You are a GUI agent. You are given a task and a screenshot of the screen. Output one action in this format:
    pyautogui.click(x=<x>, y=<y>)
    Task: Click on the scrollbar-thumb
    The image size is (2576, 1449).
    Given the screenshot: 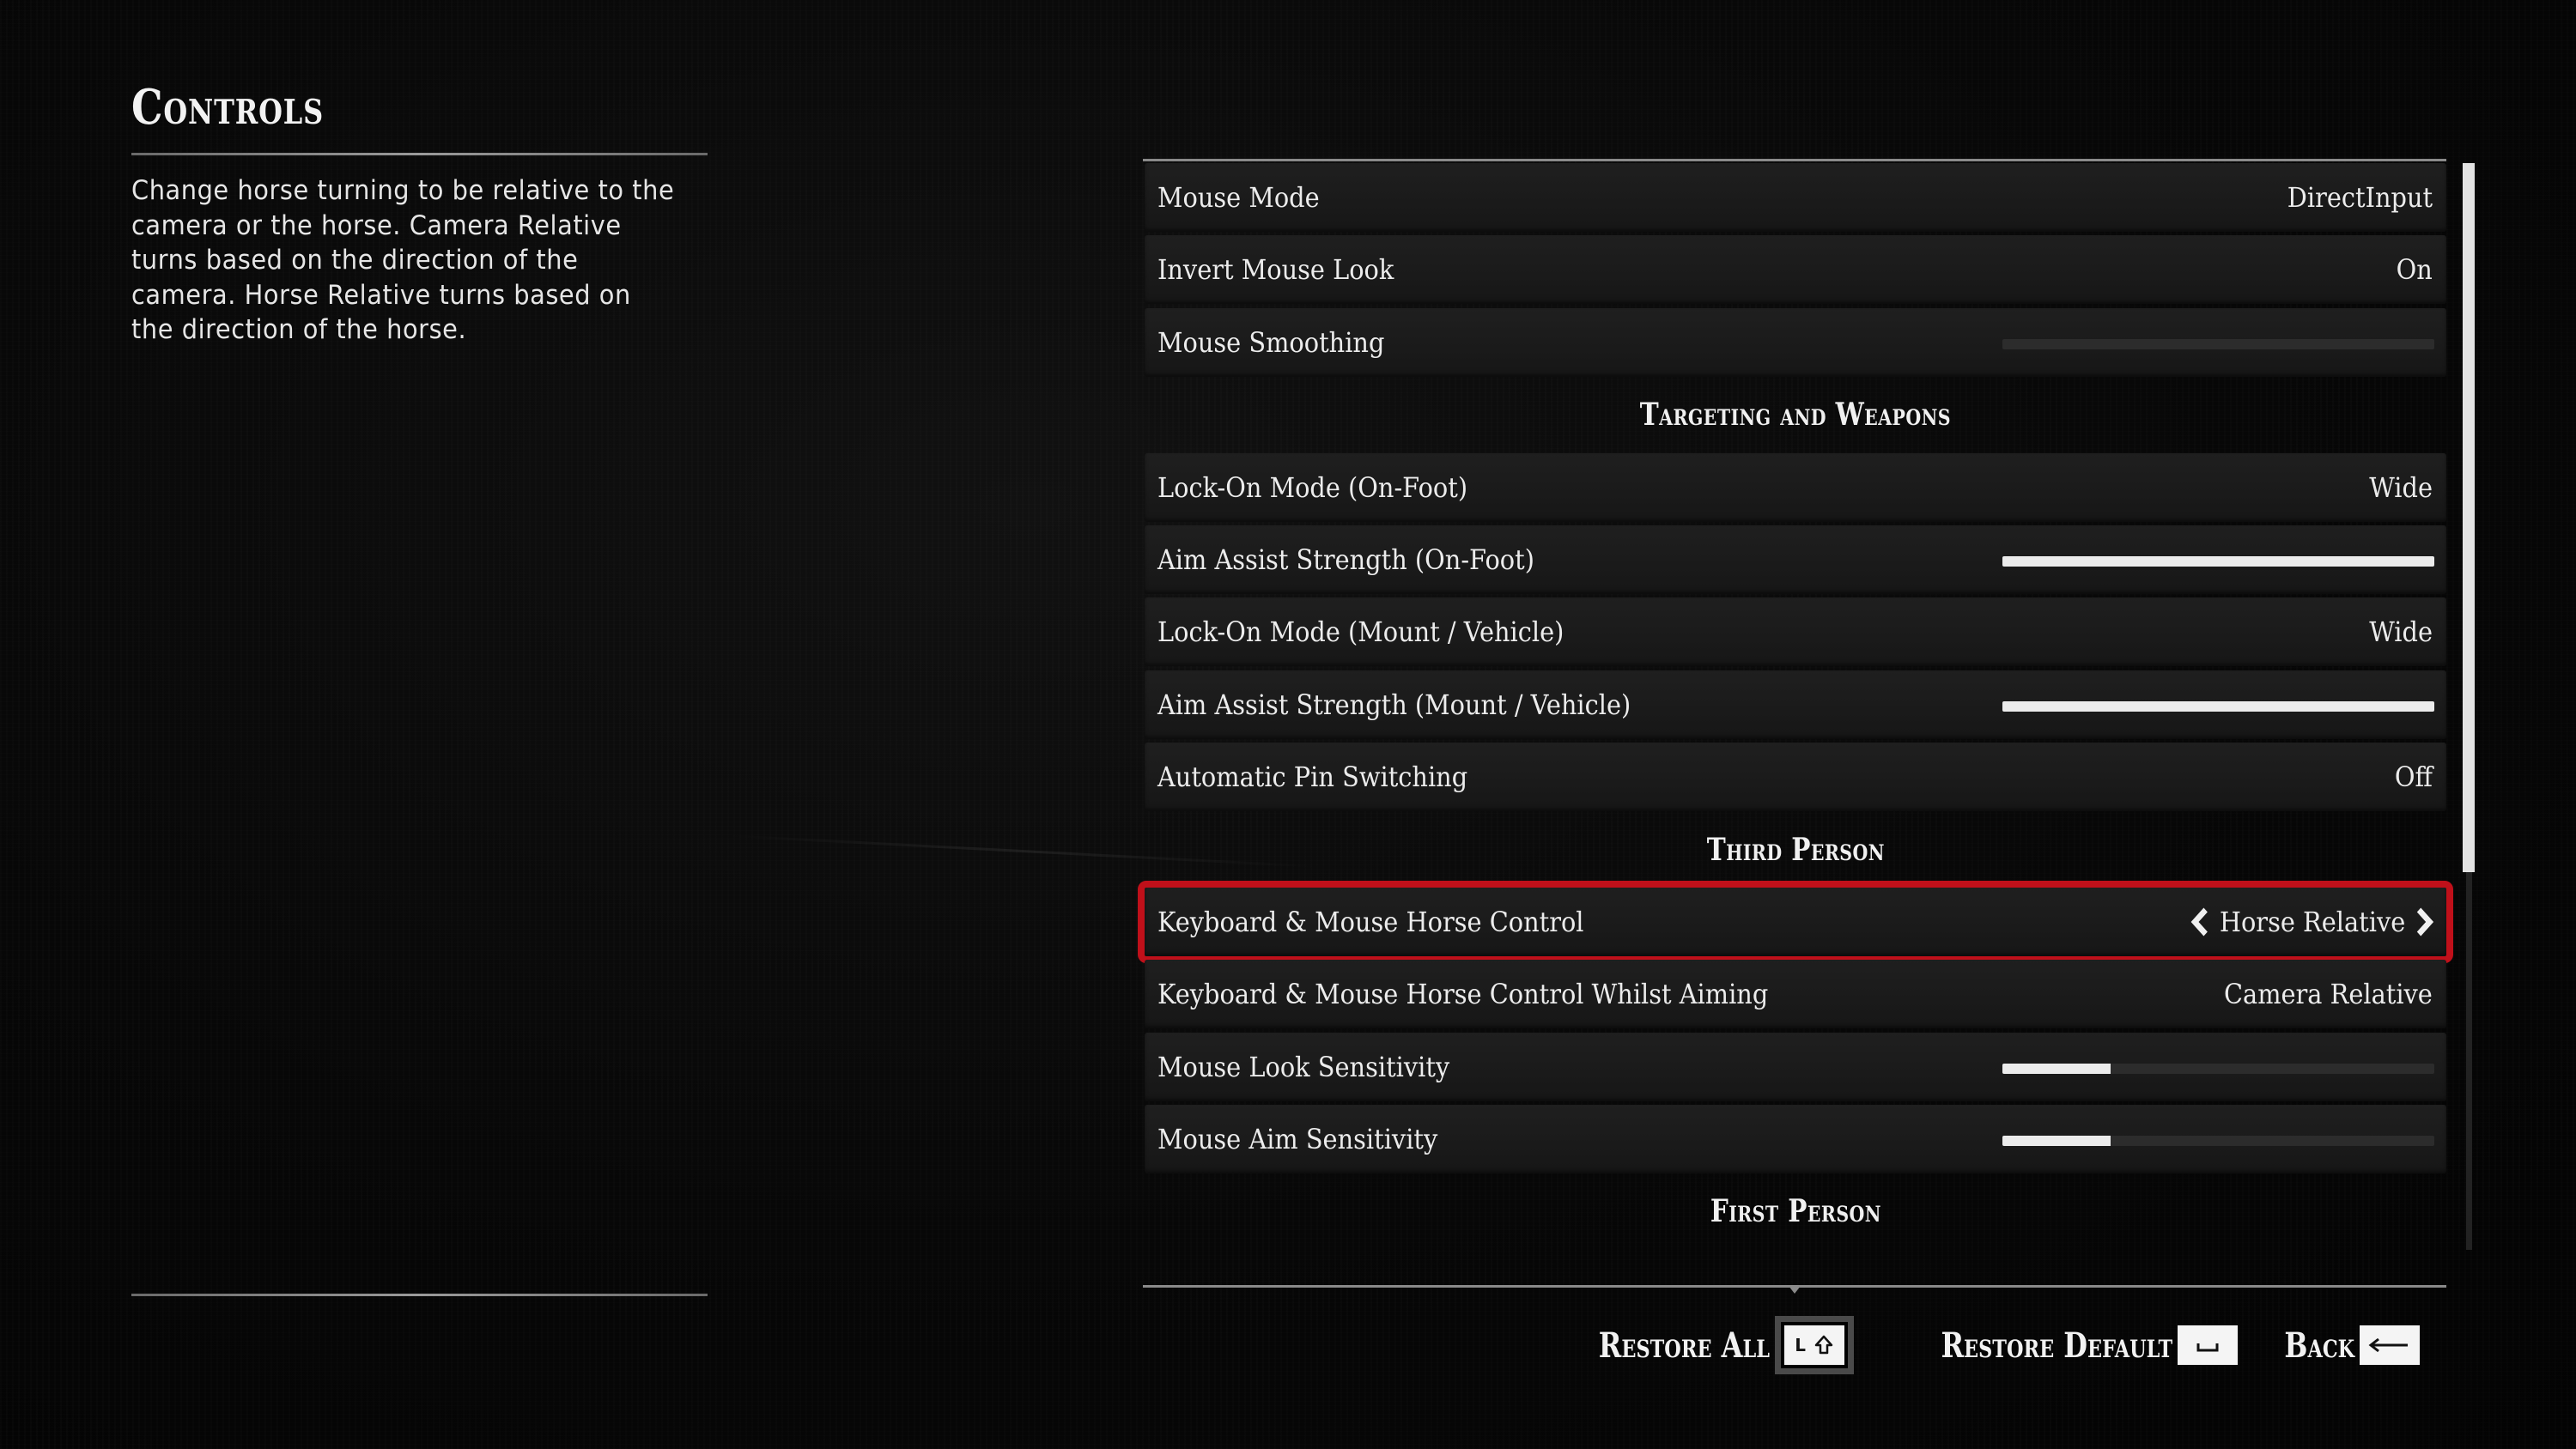 What is the action you would take?
    pyautogui.click(x=2469, y=517)
    